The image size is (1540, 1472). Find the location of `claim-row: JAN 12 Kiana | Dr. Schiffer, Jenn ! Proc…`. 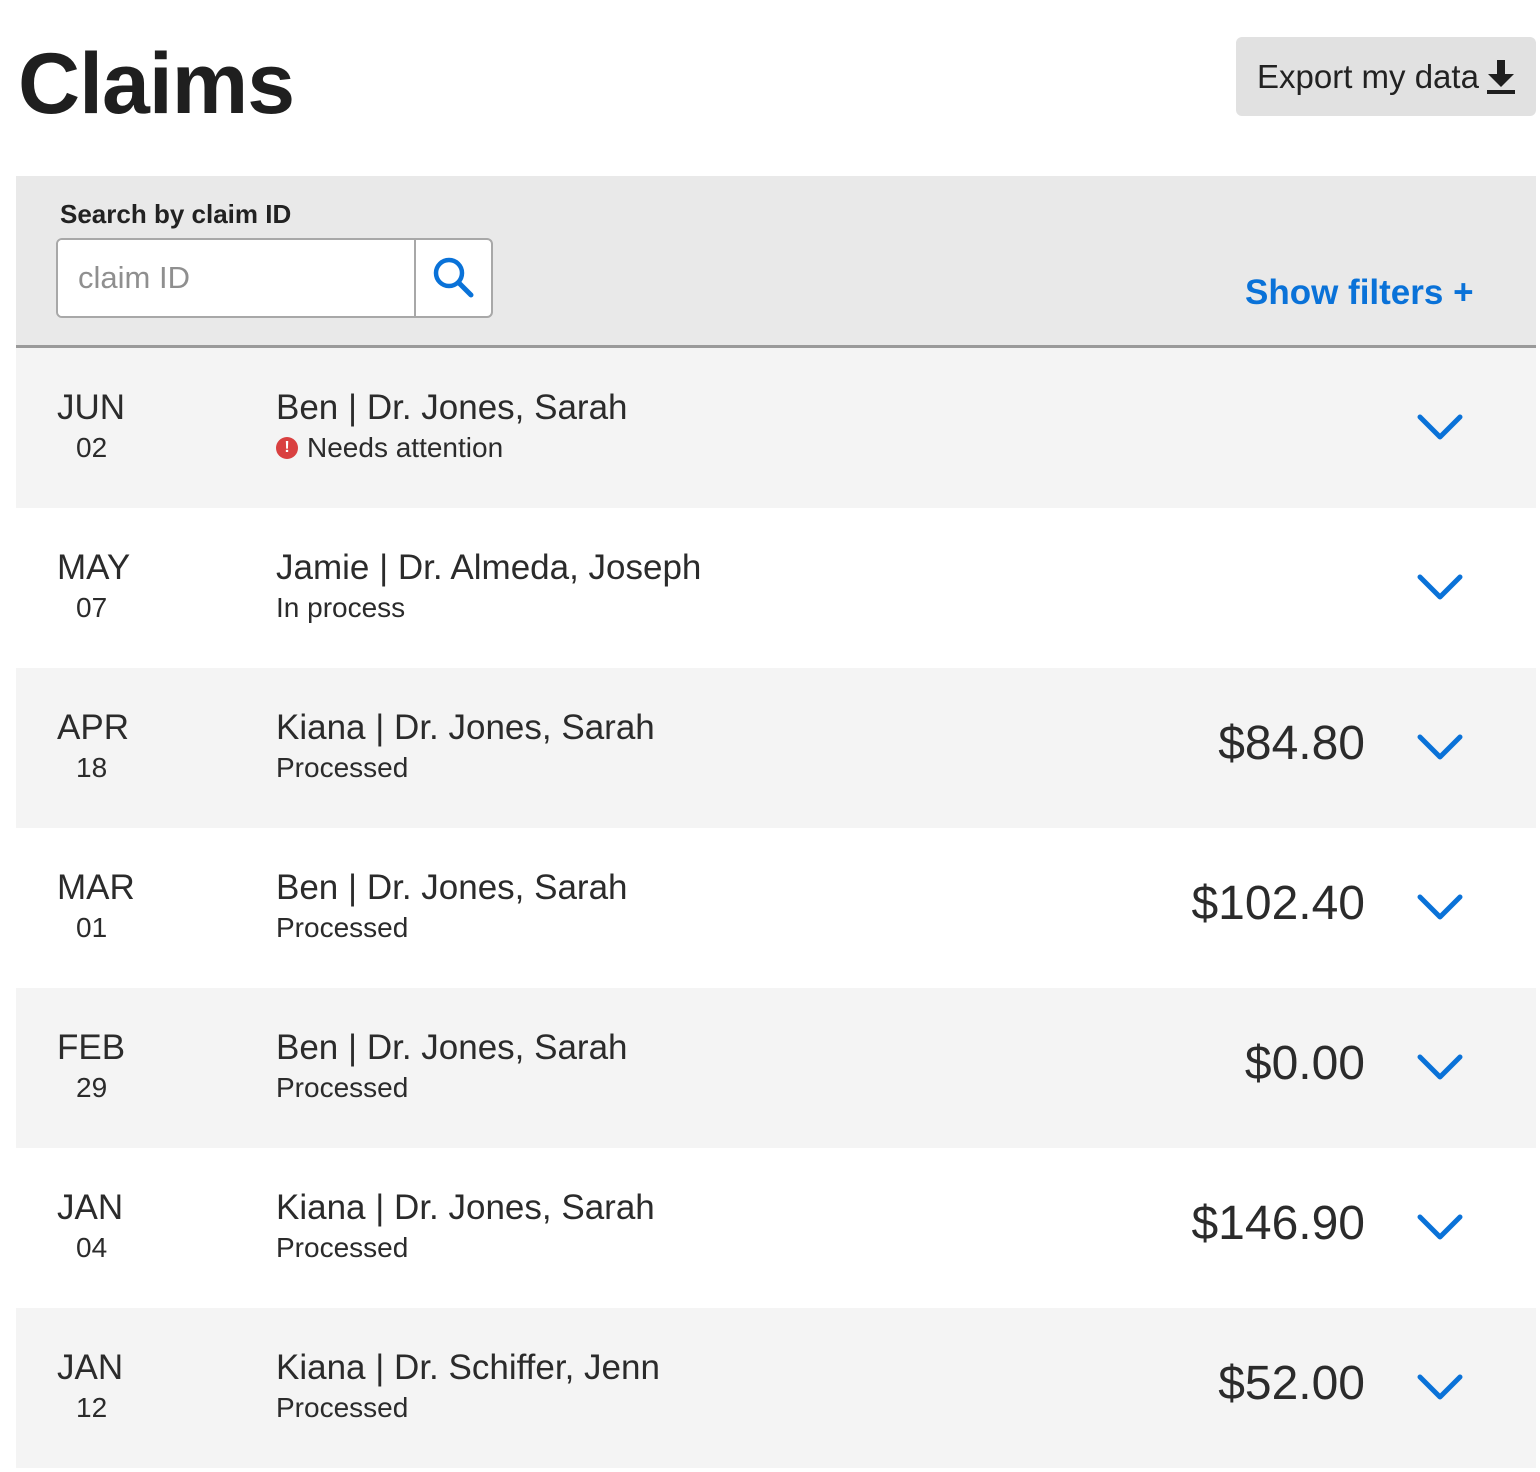

claim-row: JAN 12 Kiana | Dr. Schiffer, Jenn ! Proc… is located at coordinates (776, 1388).